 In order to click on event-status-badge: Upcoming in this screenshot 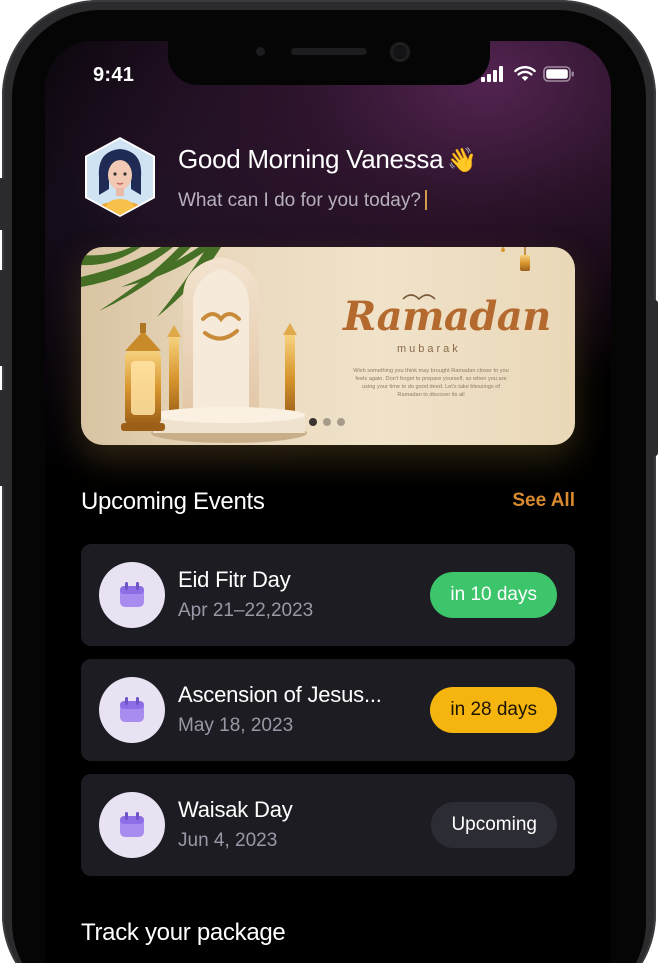, I will do `click(494, 825)`.